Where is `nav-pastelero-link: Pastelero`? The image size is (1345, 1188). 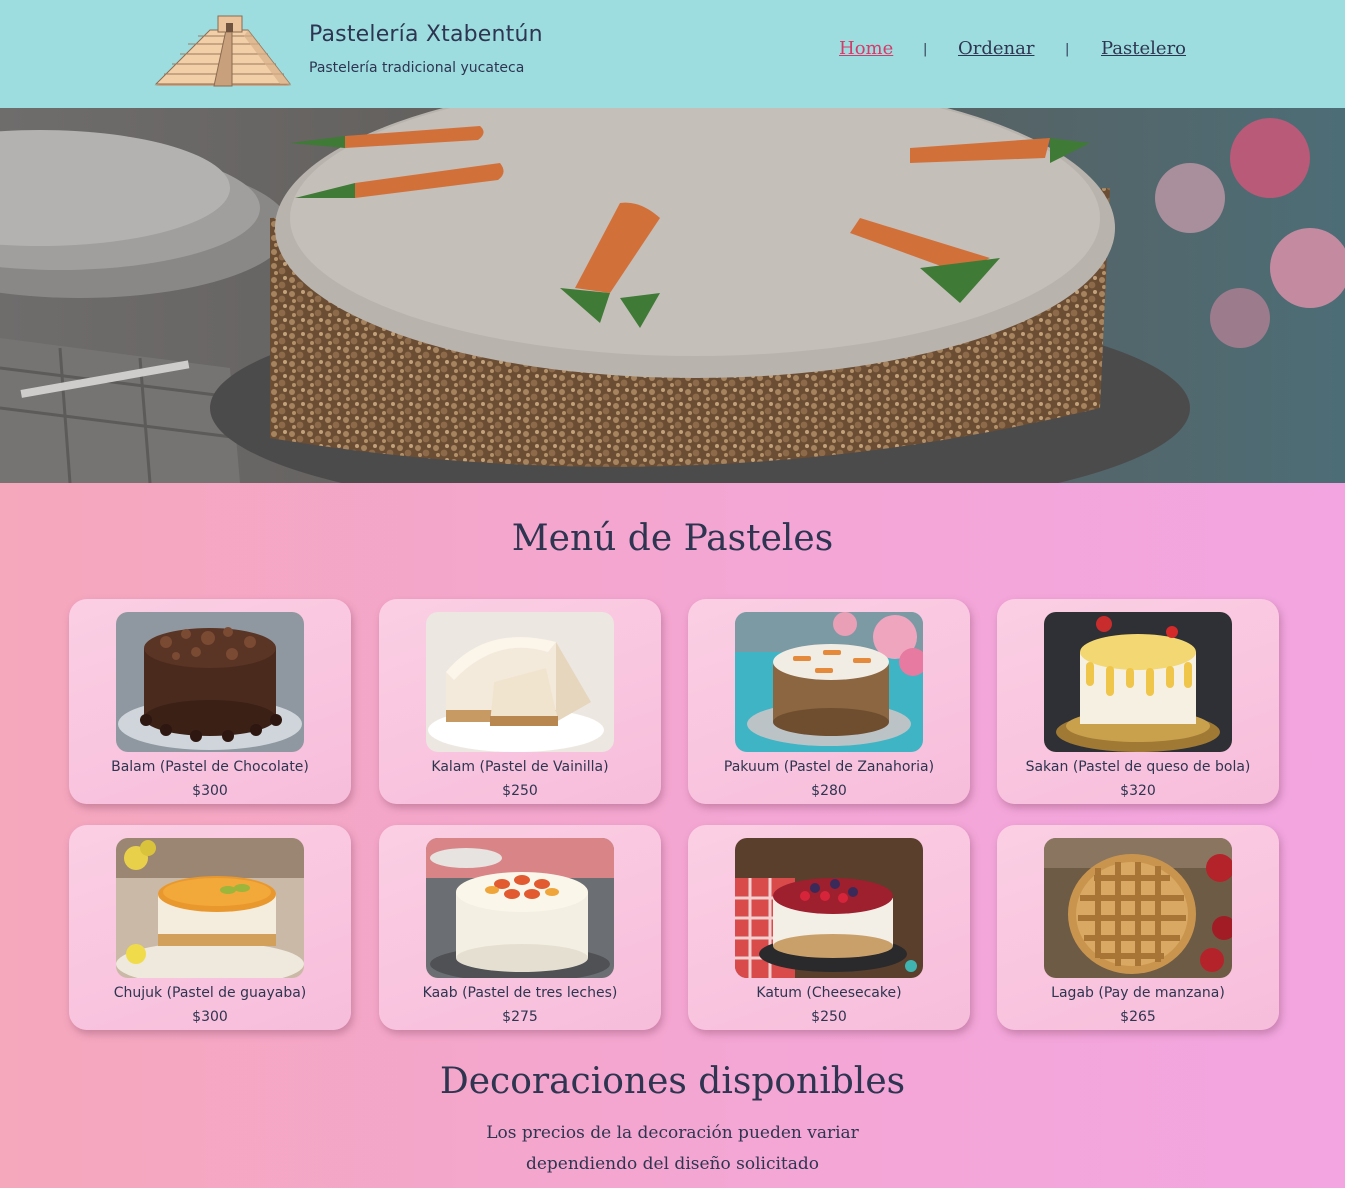
nav-pastelero-link: Pastelero is located at coordinates (1143, 48).